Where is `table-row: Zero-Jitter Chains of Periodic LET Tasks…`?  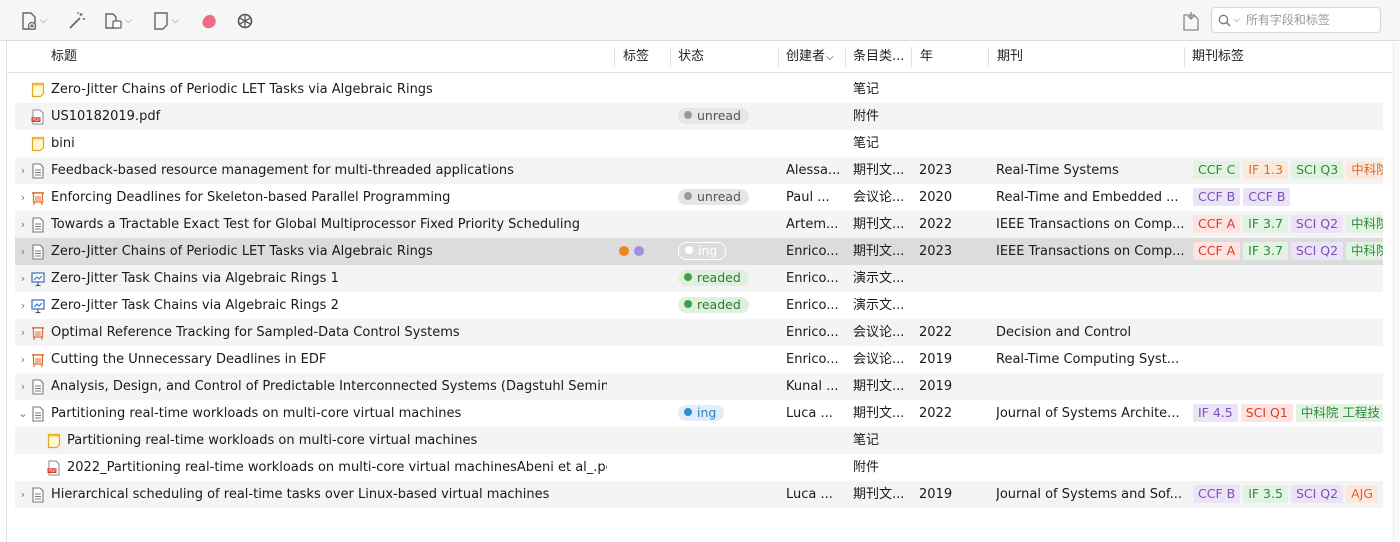 table-row: Zero-Jitter Chains of Periodic LET Tasks… is located at coordinates (699, 89).